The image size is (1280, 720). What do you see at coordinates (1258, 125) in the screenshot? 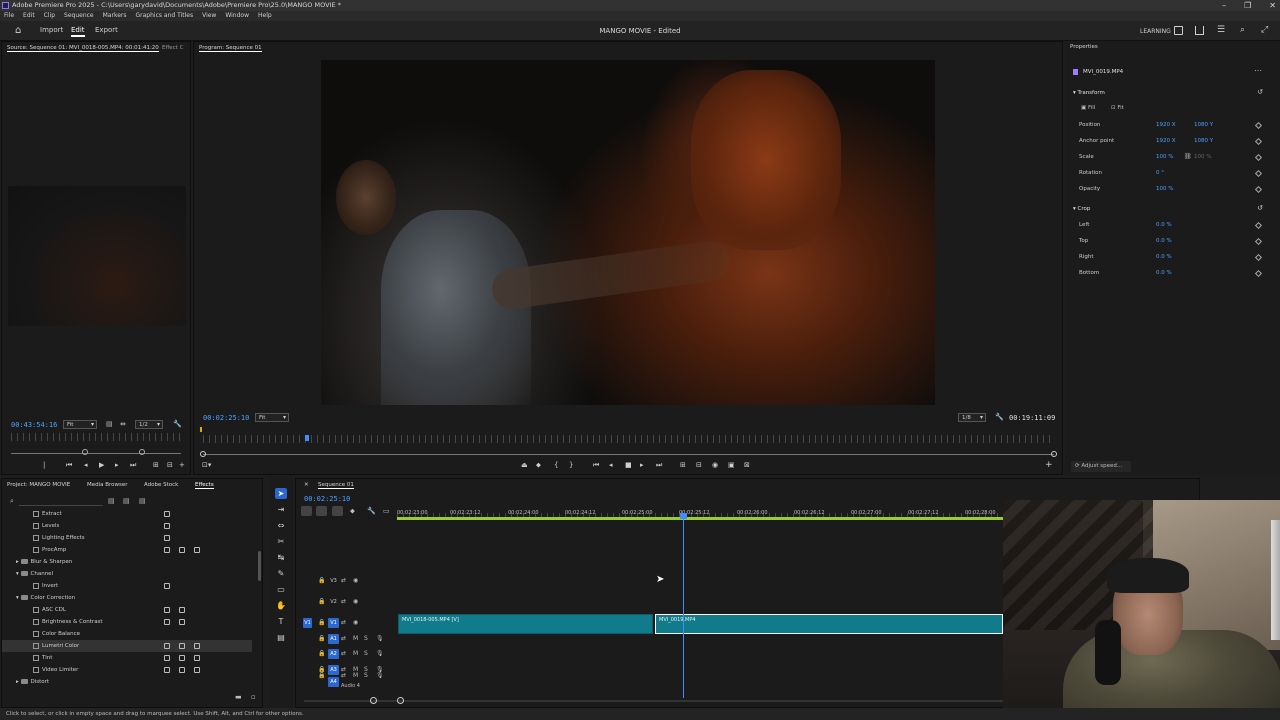
I see `keyframe-position-icon` at bounding box center [1258, 125].